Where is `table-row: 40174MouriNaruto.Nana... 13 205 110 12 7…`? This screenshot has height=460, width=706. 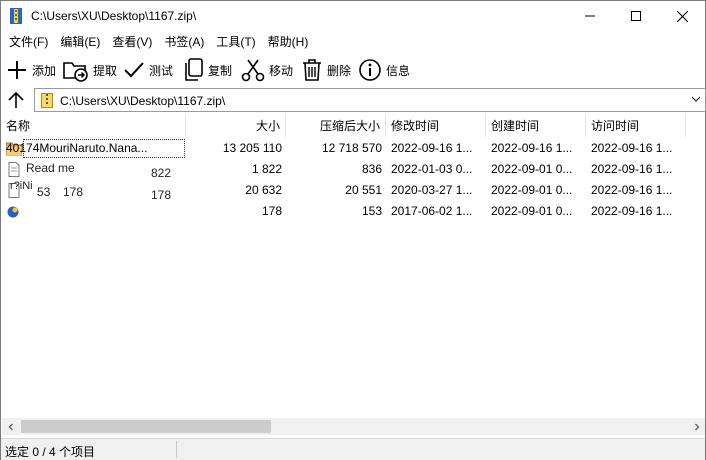
table-row: 40174MouriNaruto.Nana... 13 205 110 12 7… is located at coordinates (353, 148).